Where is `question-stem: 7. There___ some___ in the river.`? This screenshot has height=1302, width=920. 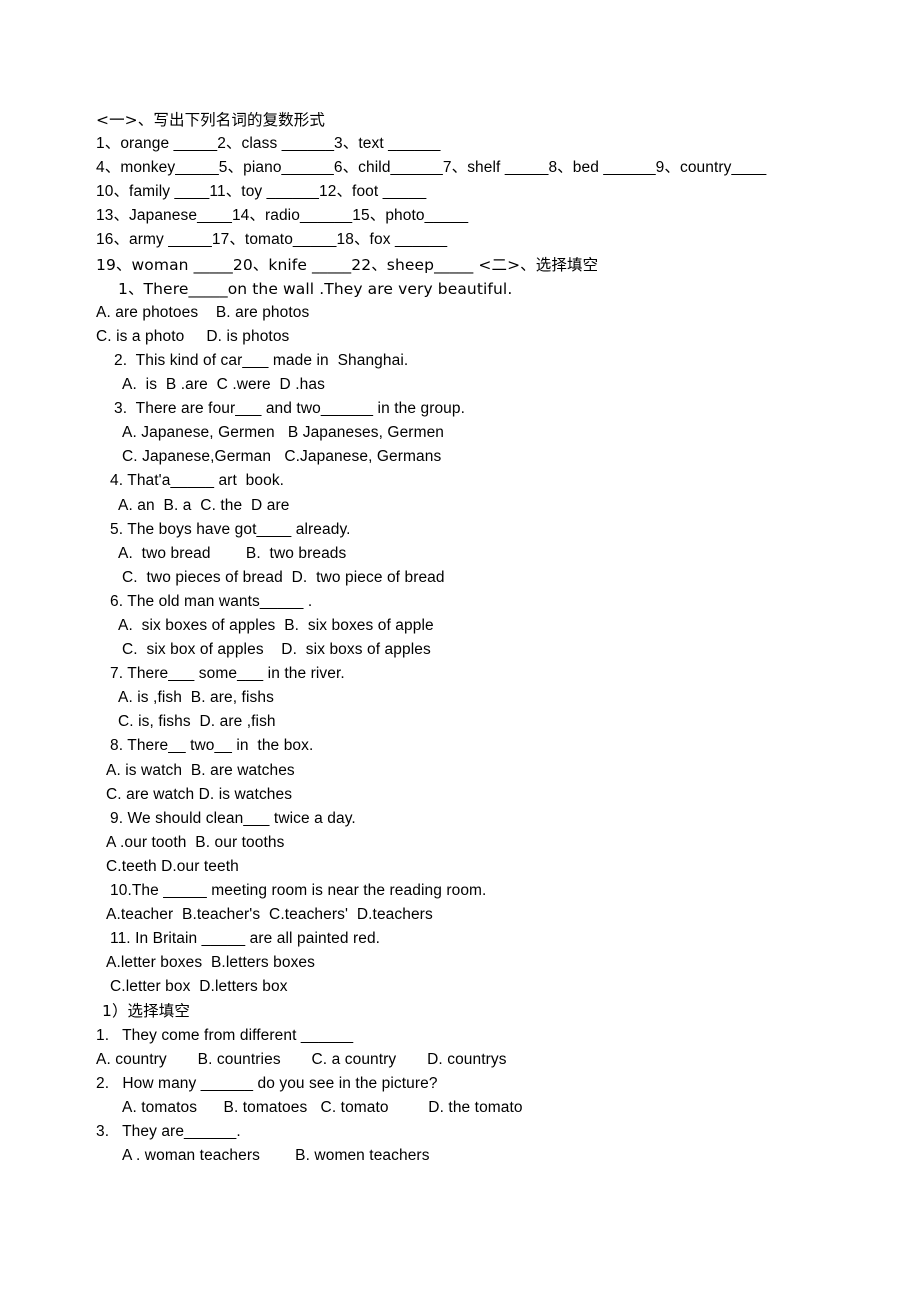 question-stem: 7. There___ some___ in the river. is located at coordinates (227, 674).